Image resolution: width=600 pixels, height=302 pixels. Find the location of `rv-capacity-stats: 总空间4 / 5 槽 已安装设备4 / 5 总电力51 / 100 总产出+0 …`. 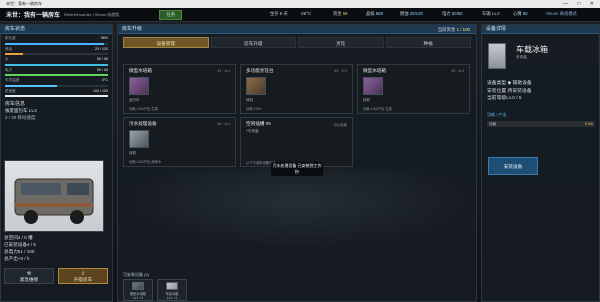

rv-capacity-stats: 总空间4 / 5 槽 已安装设备4 / 5 总电力51 / 100 总产出+0 … is located at coordinates (20, 248).